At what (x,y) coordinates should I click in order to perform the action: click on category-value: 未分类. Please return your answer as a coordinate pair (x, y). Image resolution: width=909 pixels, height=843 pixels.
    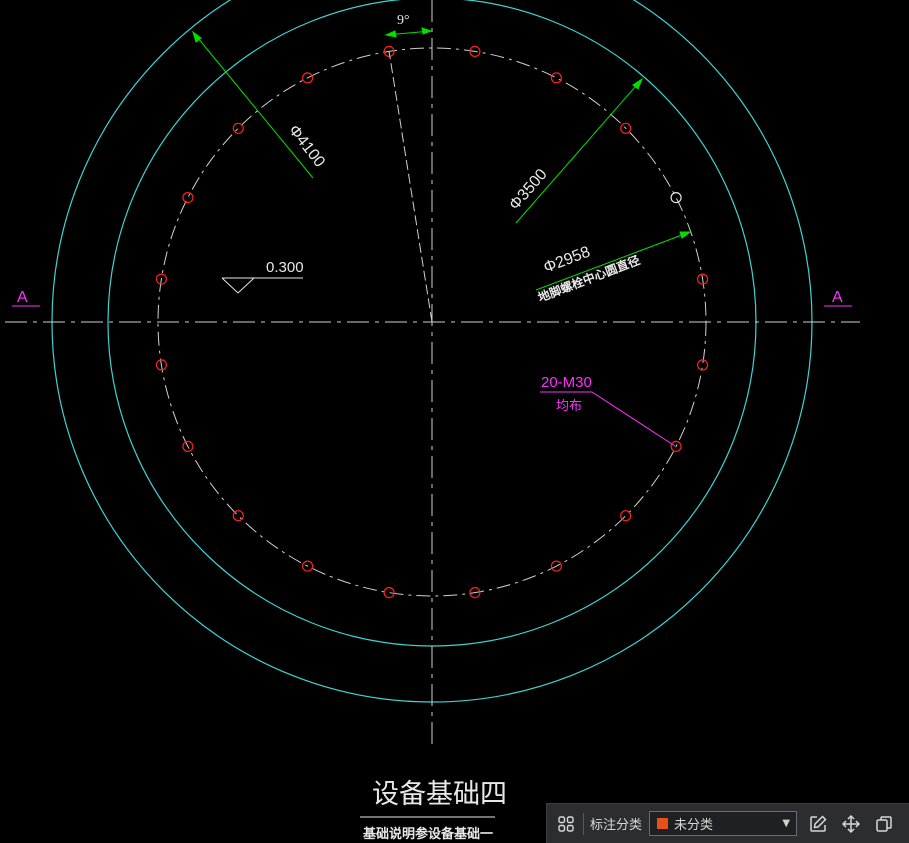
    Looking at the image, I should click on (694, 825).